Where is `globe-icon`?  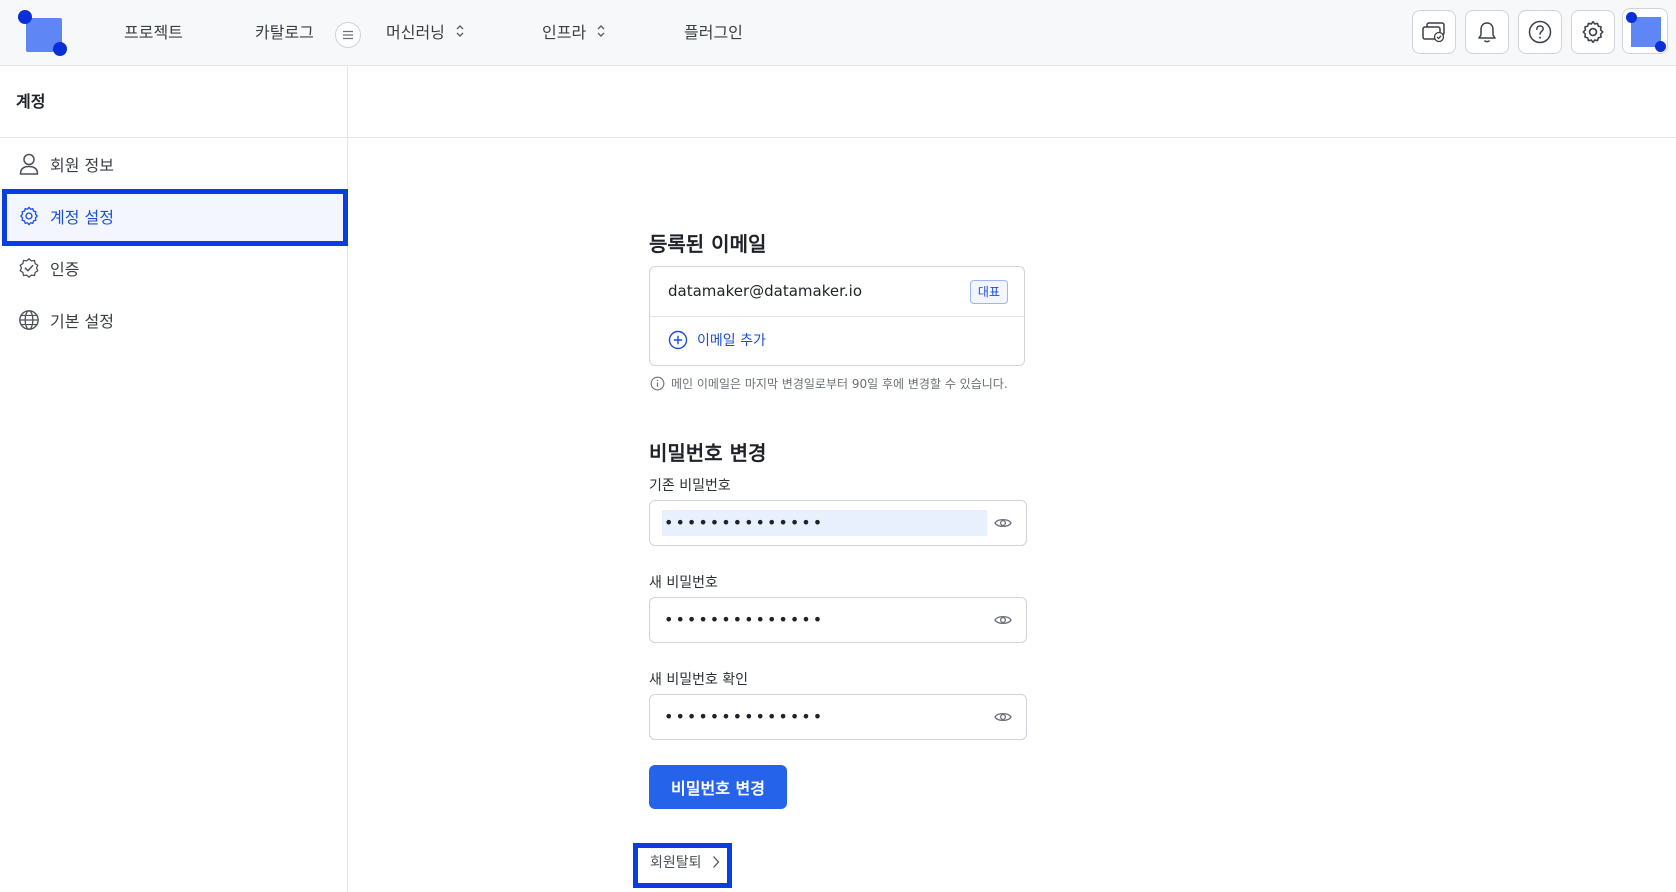
globe-icon is located at coordinates (29, 320).